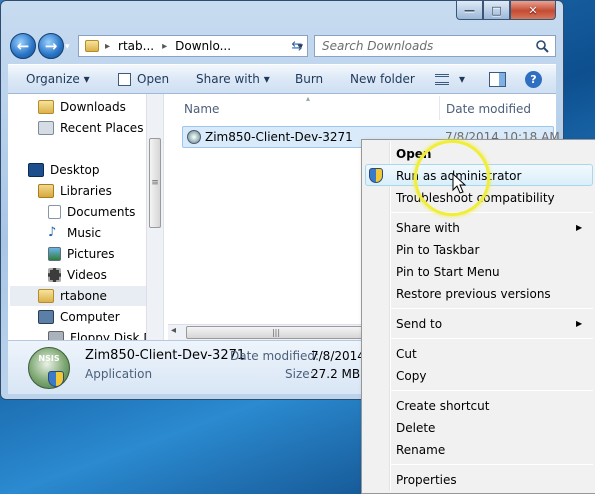 The image size is (595, 494). I want to click on date-modified-label: Date modified:, so click(275, 356).